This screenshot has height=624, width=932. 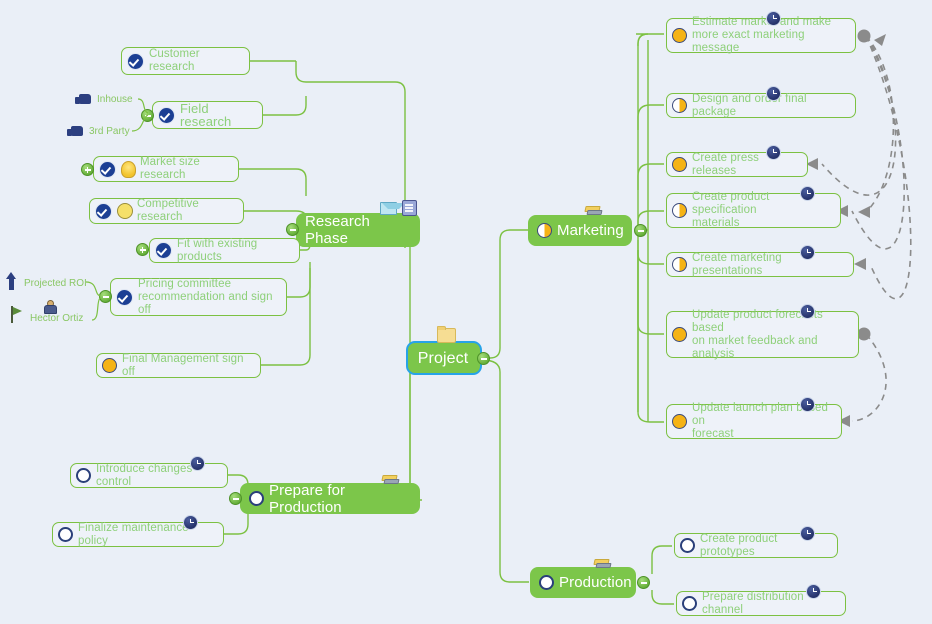 I want to click on node-label: Create press releases, so click(x=726, y=164).